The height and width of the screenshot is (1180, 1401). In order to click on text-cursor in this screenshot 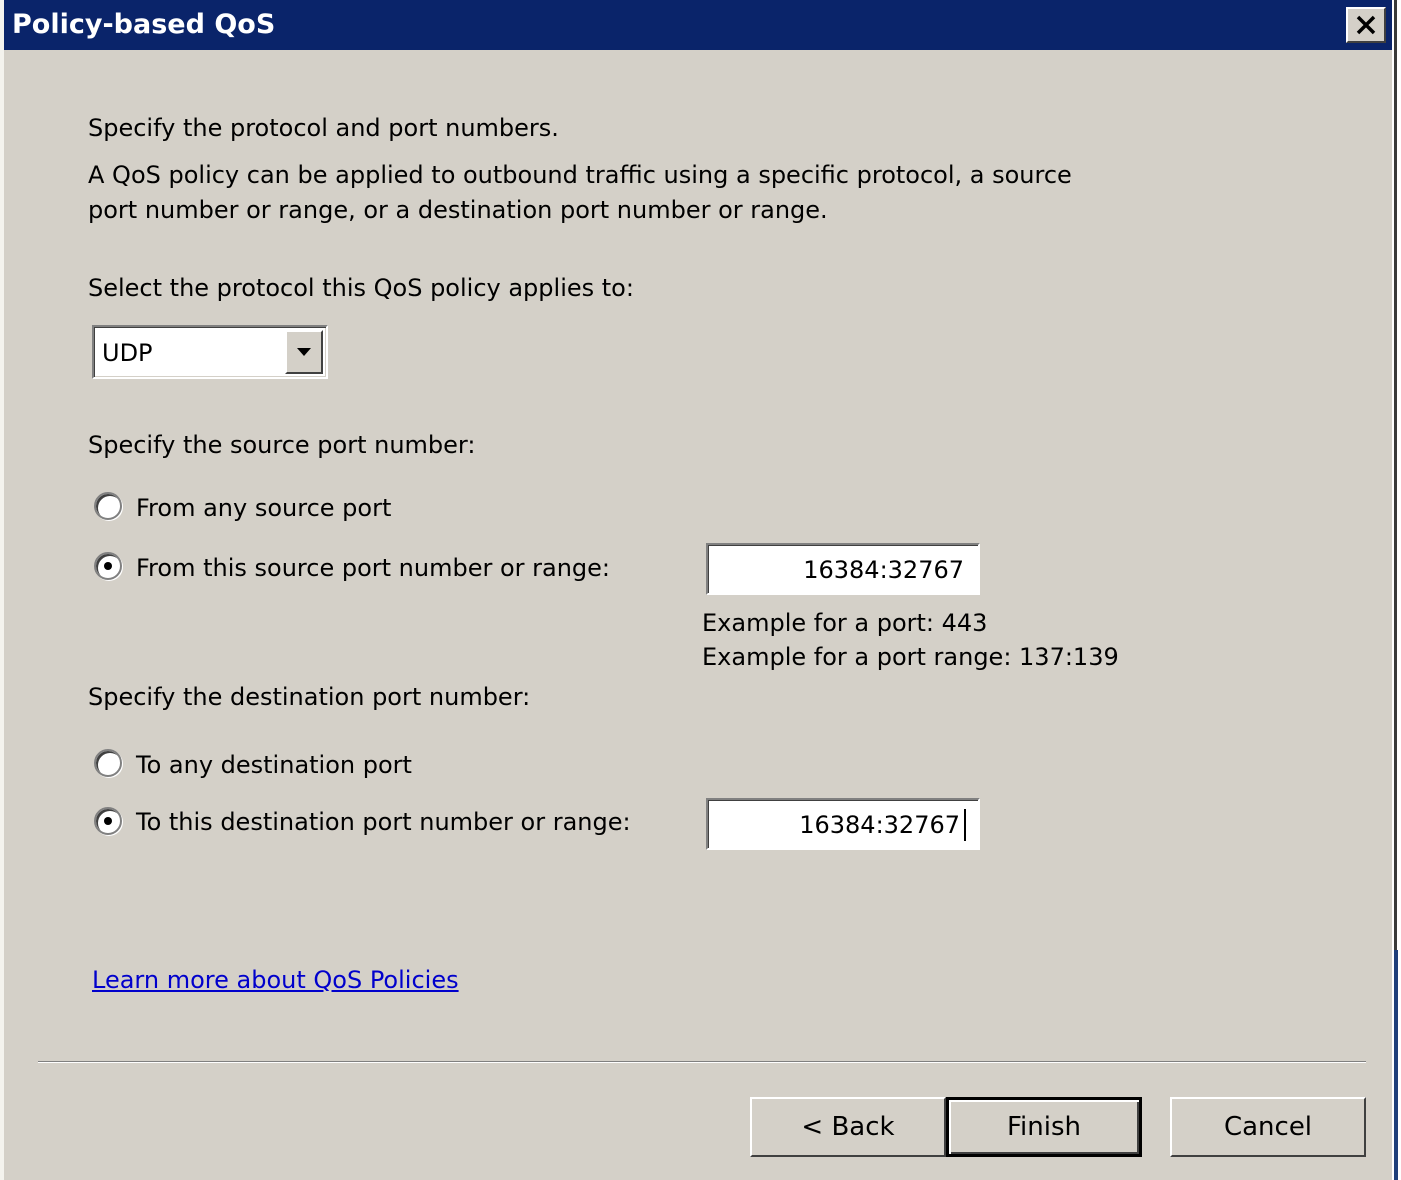, I will do `click(965, 825)`.